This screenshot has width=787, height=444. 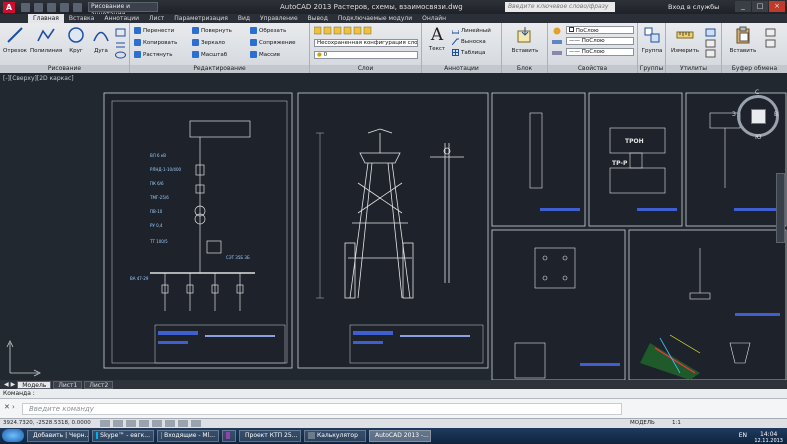 What do you see at coordinates (600, 30) in the screenshot?
I see `color-combo: ПоСлою` at bounding box center [600, 30].